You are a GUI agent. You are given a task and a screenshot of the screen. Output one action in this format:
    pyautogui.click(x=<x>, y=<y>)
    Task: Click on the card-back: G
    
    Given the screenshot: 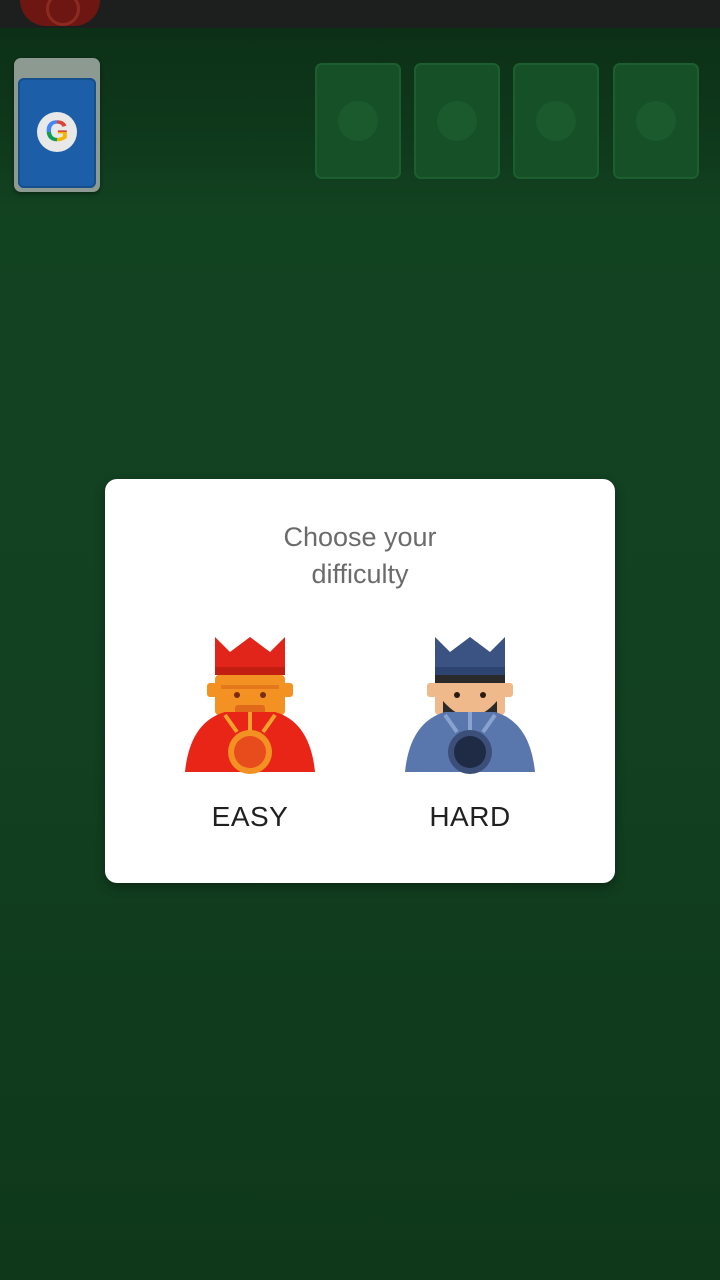 What is the action you would take?
    pyautogui.click(x=57, y=133)
    